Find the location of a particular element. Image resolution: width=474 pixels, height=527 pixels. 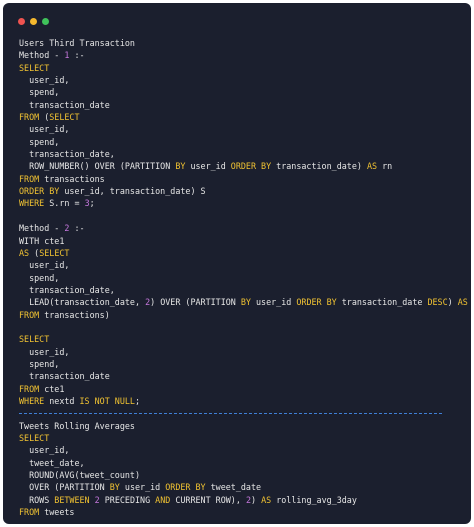

code-line: Users Third Transaction is located at coordinates (245, 43).